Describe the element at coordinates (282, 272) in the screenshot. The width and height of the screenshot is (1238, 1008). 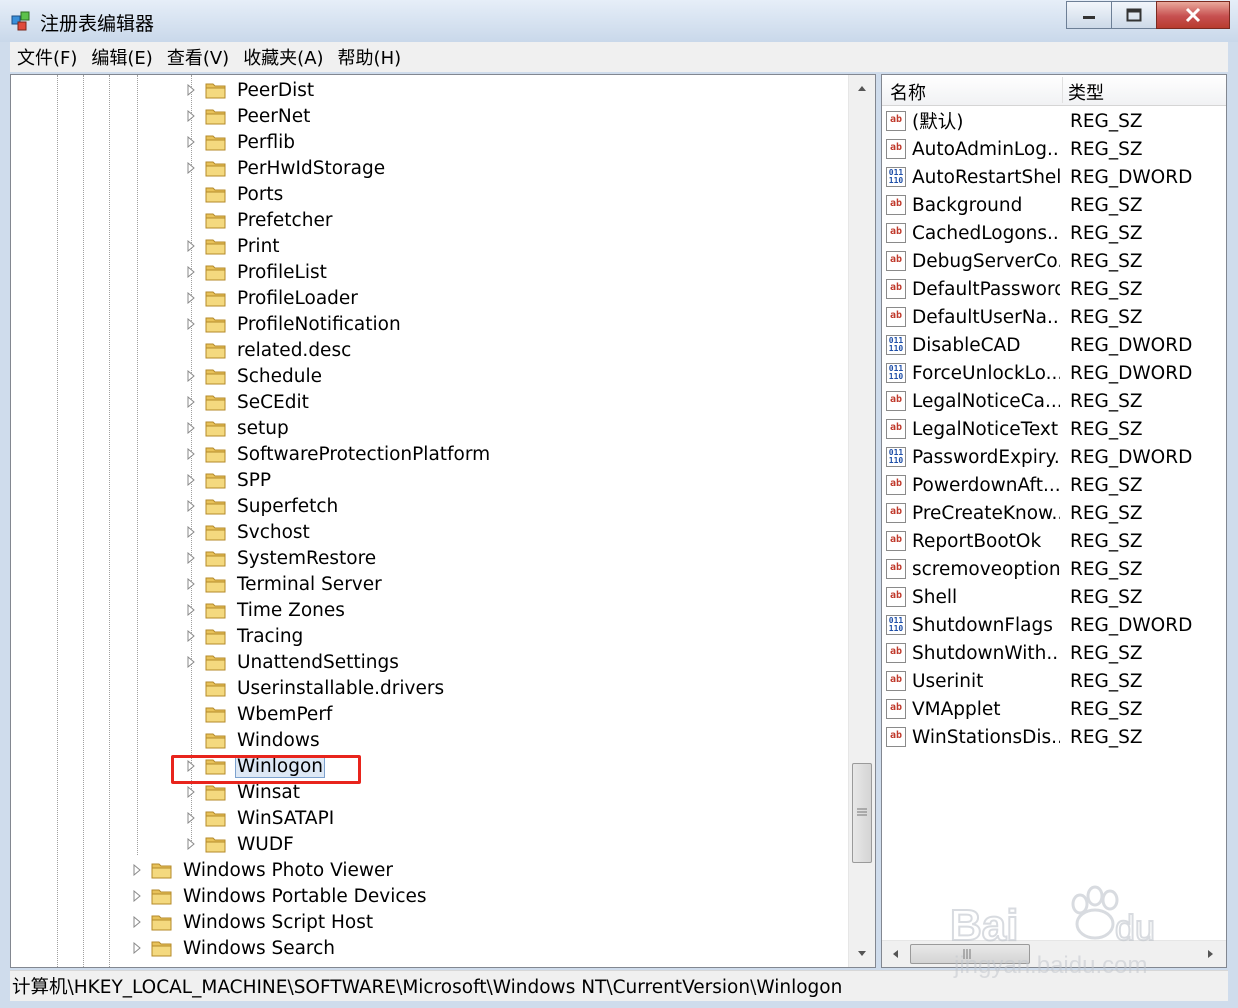
I see `tree-node-label: ProfileList` at that location.